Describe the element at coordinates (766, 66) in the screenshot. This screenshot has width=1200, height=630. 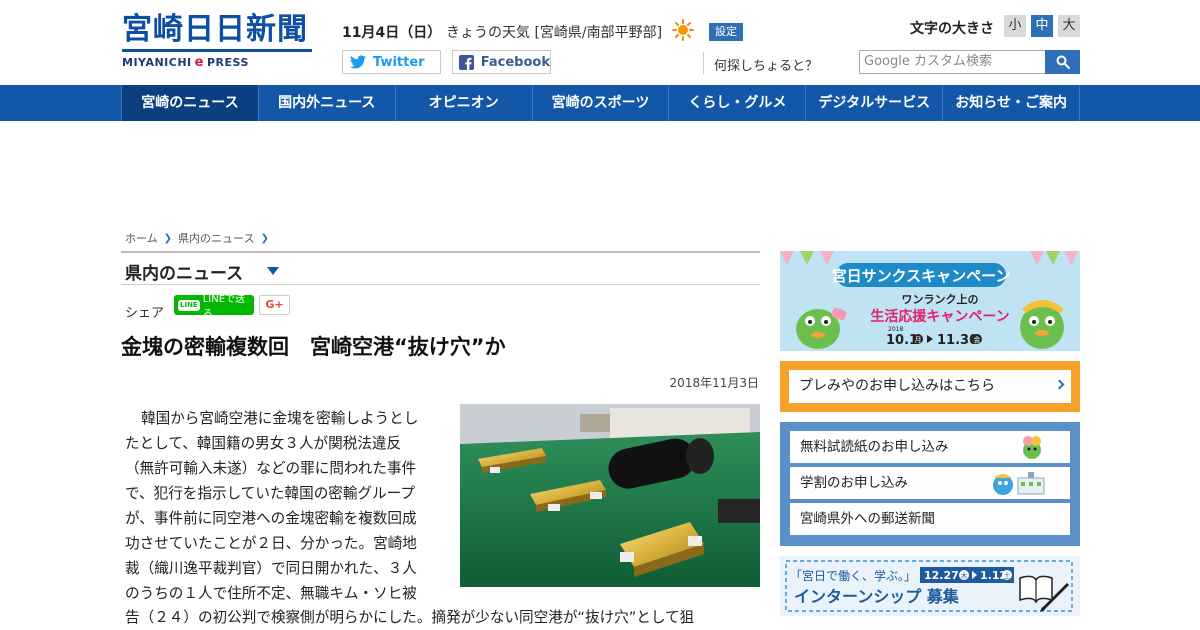
I see `search-question: 何探しちょると？` at that location.